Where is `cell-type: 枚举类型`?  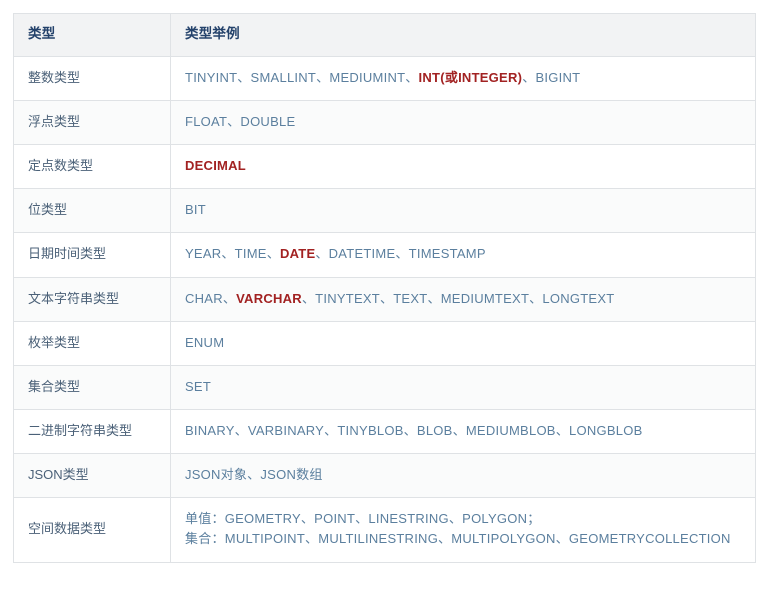
cell-type: 枚举类型 is located at coordinates (92, 343).